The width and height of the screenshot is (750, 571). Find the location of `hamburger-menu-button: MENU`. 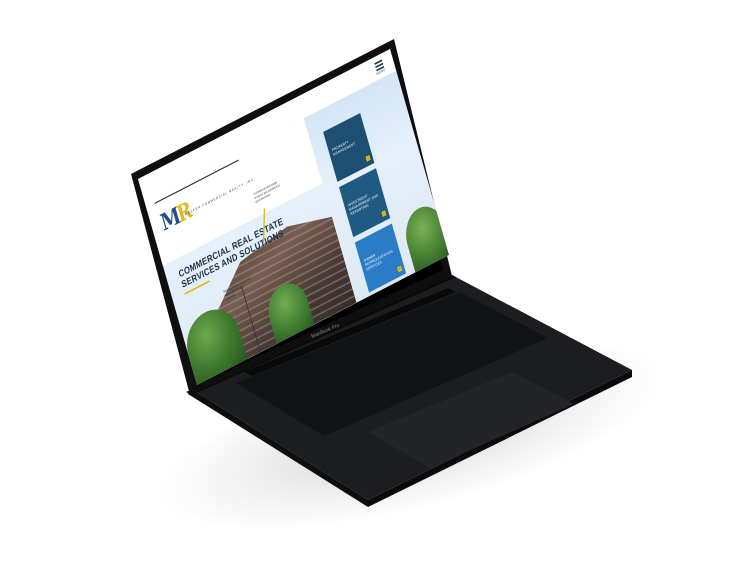

hamburger-menu-button: MENU is located at coordinates (380, 68).